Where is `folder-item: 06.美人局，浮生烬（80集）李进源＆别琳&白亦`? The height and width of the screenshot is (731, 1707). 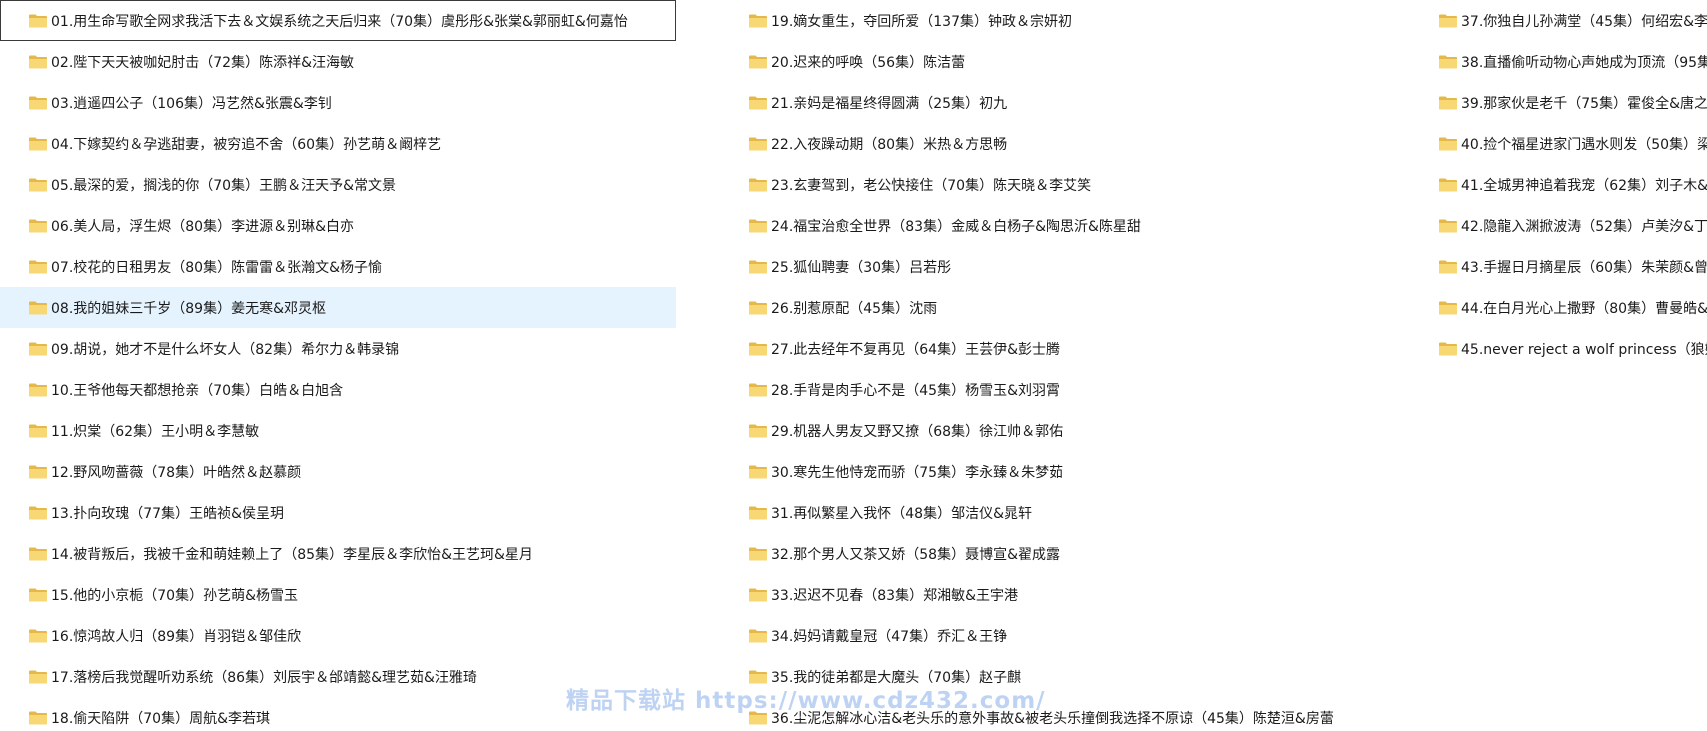
folder-item: 06.美人局，浮生烬（80集）李进源＆别琳&白亦 is located at coordinates (338, 225).